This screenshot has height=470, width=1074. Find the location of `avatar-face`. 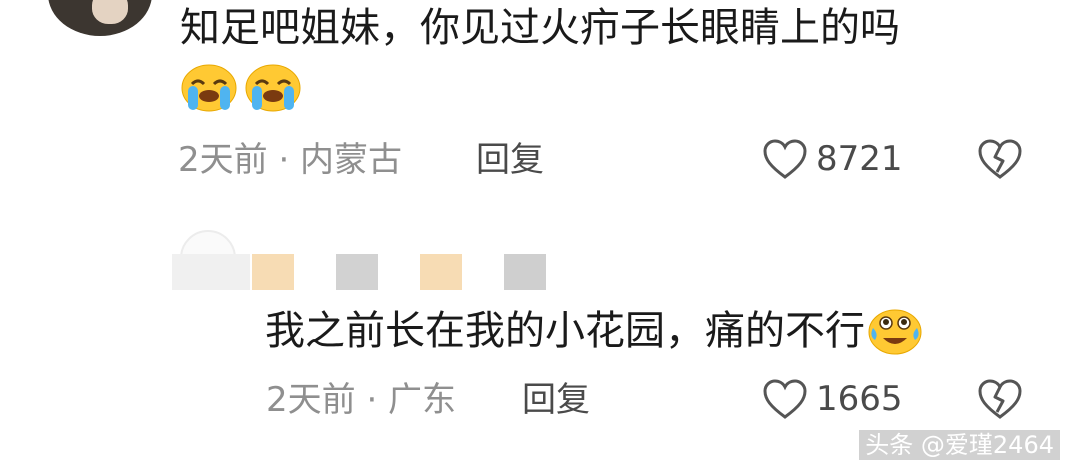

avatar-face is located at coordinates (110, 12).